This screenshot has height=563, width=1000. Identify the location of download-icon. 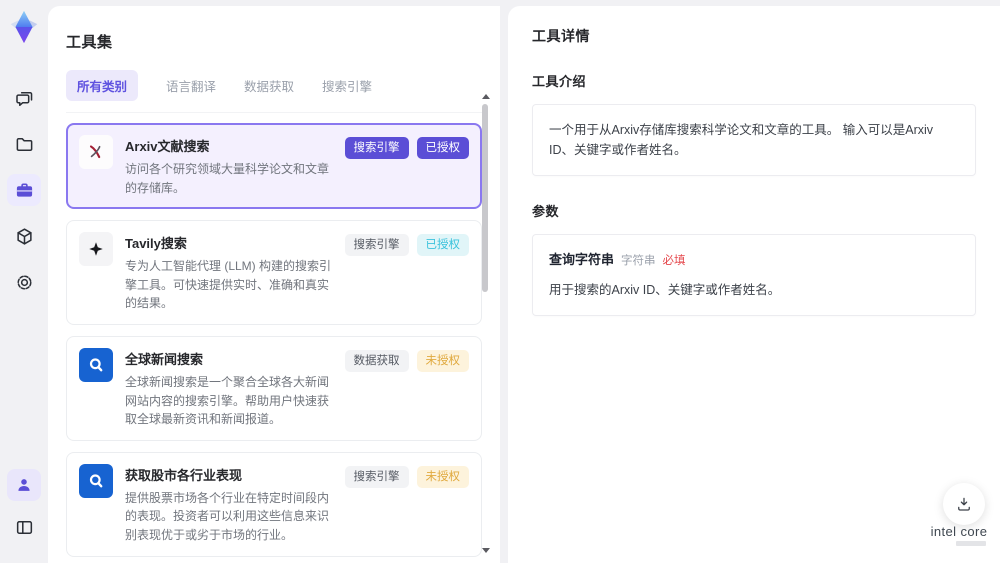
(964, 504).